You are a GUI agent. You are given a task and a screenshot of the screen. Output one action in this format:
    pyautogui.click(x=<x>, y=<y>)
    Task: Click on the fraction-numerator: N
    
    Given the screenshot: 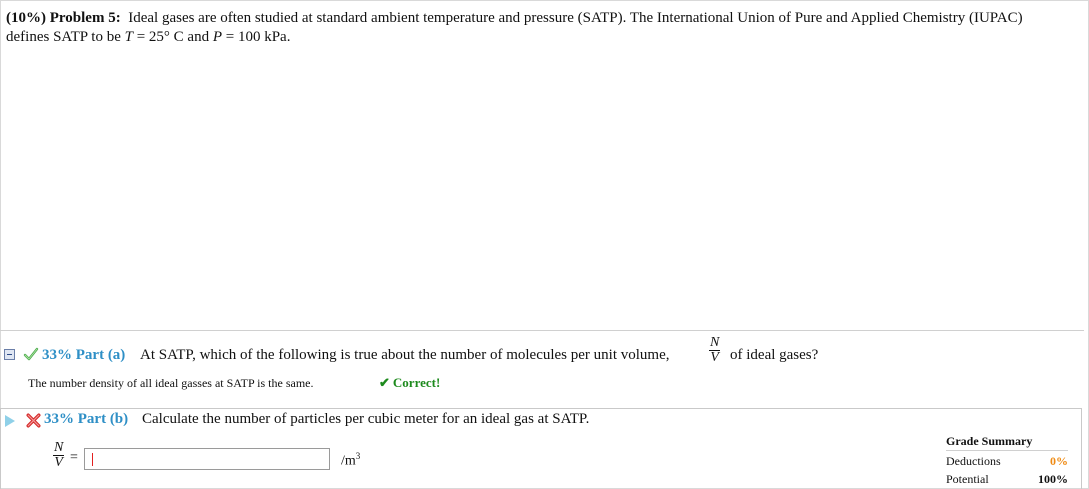 What is the action you would take?
    pyautogui.click(x=715, y=343)
    